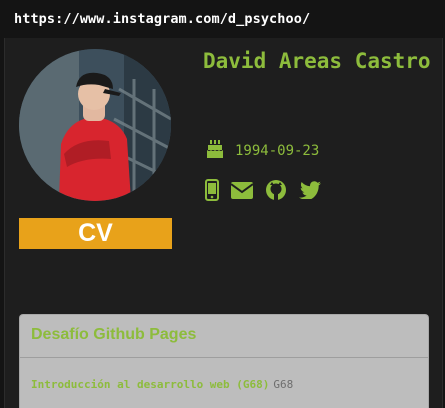  I want to click on panel-header: Desafío Github Pages, so click(224, 336).